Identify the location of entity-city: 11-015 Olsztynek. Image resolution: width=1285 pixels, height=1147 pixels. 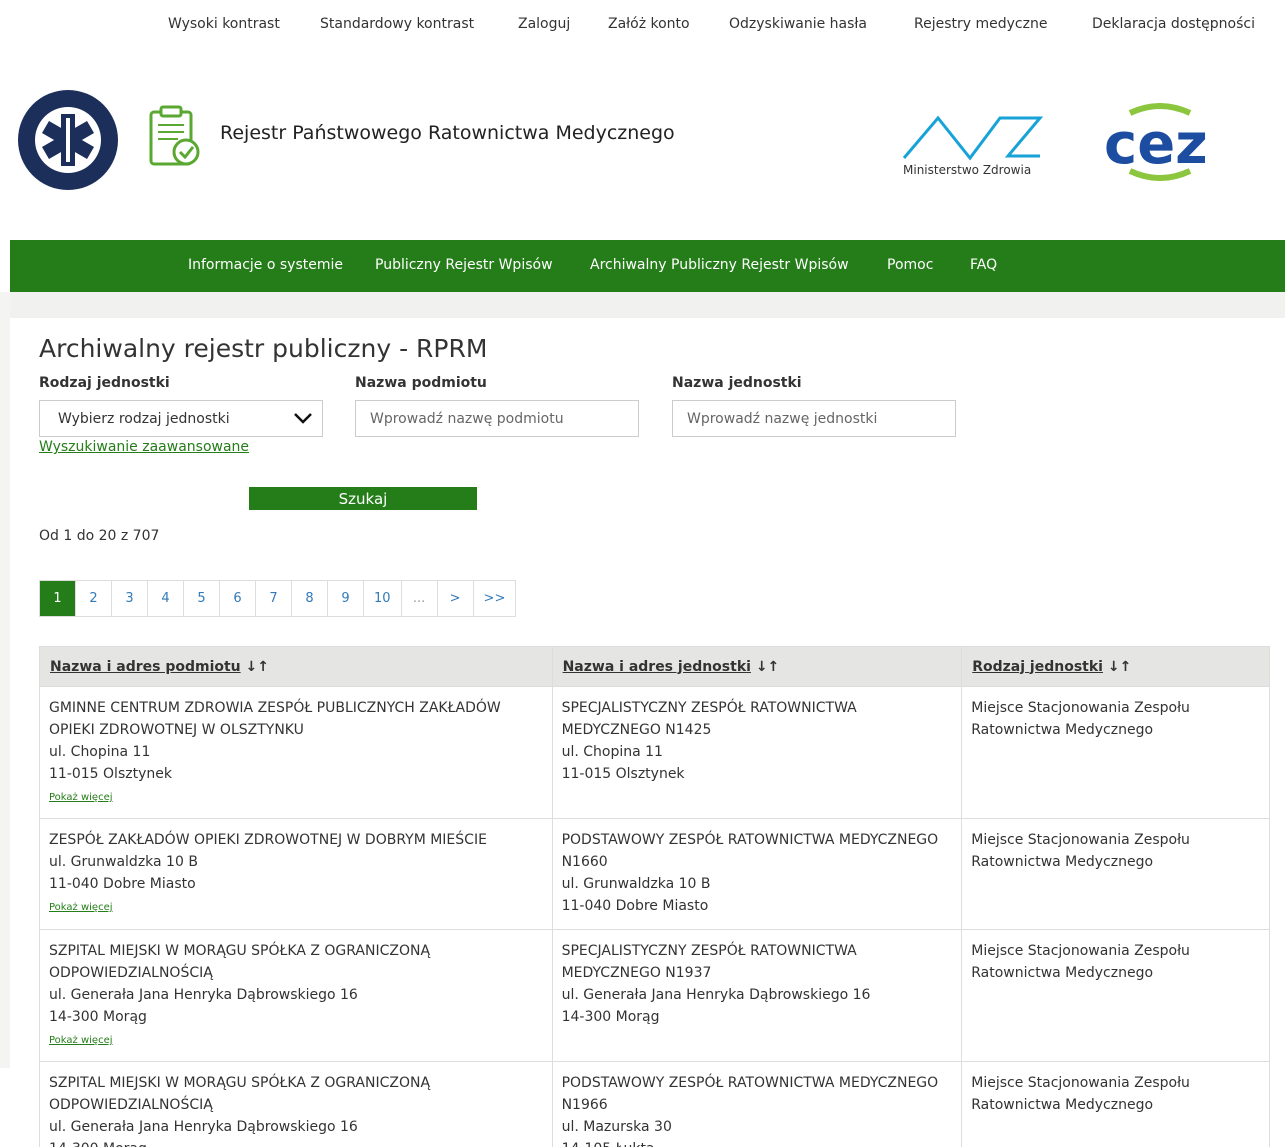
(110, 774).